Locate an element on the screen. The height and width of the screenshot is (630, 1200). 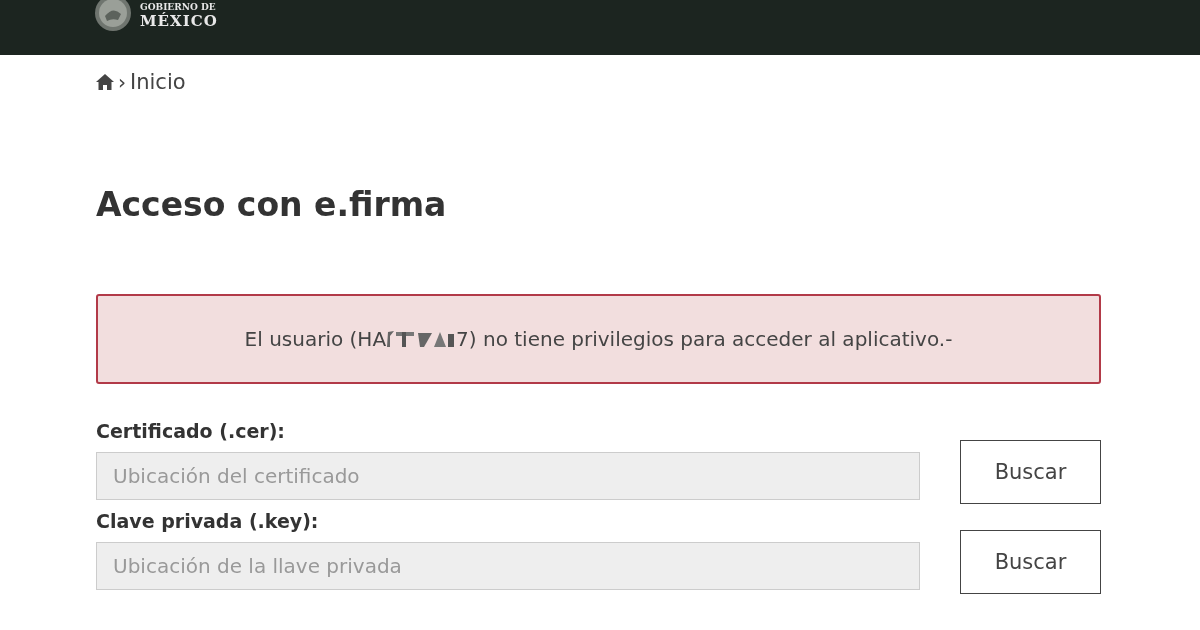
breadcrumb-link: Inicio is located at coordinates (158, 82).